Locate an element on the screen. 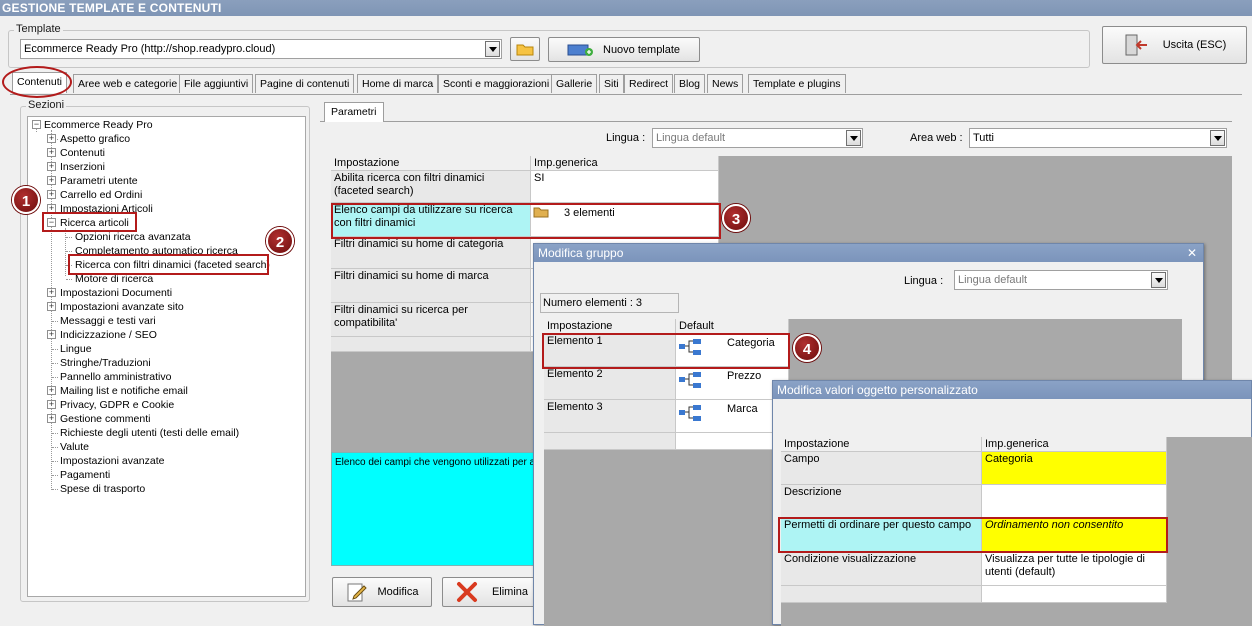 This screenshot has height=626, width=1252. hierarchy-icon is located at coordinates (690, 380).